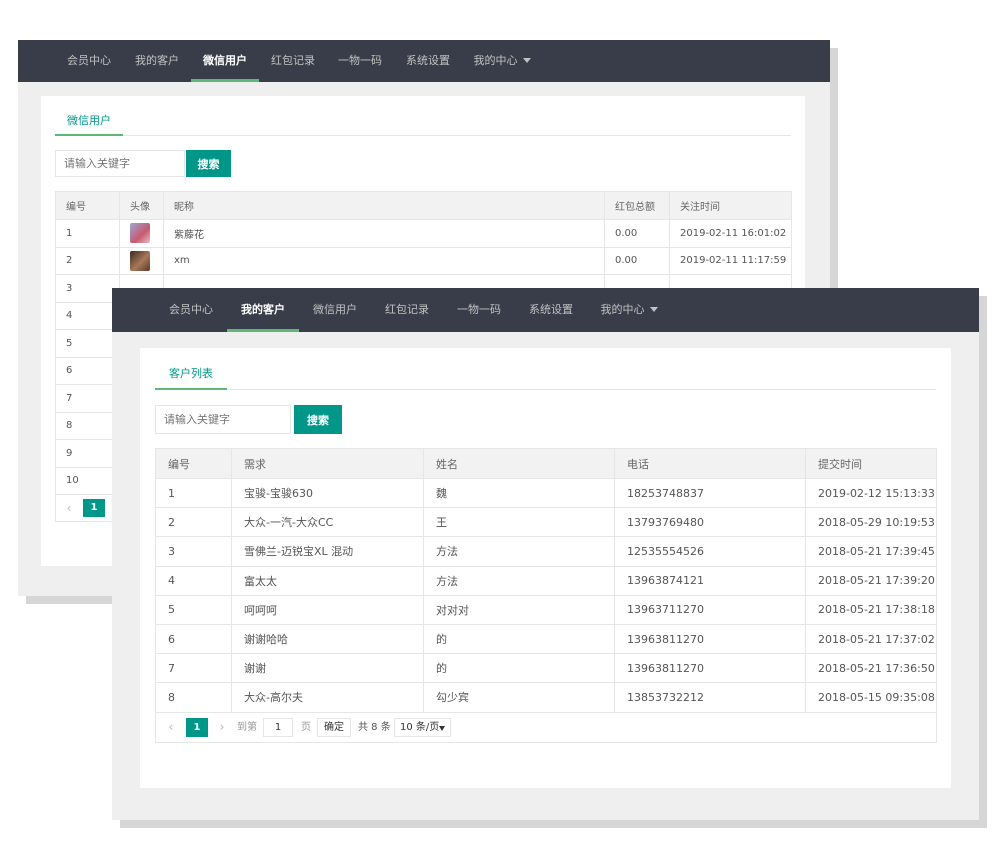  What do you see at coordinates (157, 61) in the screenshot?
I see `back-nav-my-customers: 我的客户` at bounding box center [157, 61].